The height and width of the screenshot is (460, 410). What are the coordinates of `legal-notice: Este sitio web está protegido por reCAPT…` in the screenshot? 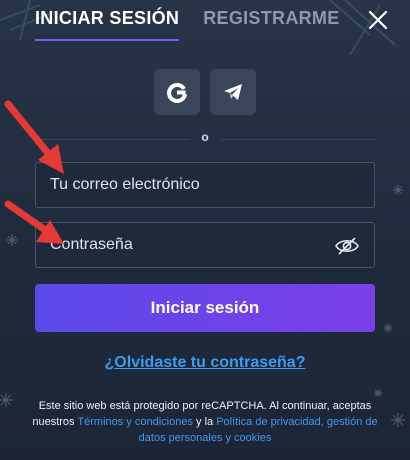 It's located at (205, 422).